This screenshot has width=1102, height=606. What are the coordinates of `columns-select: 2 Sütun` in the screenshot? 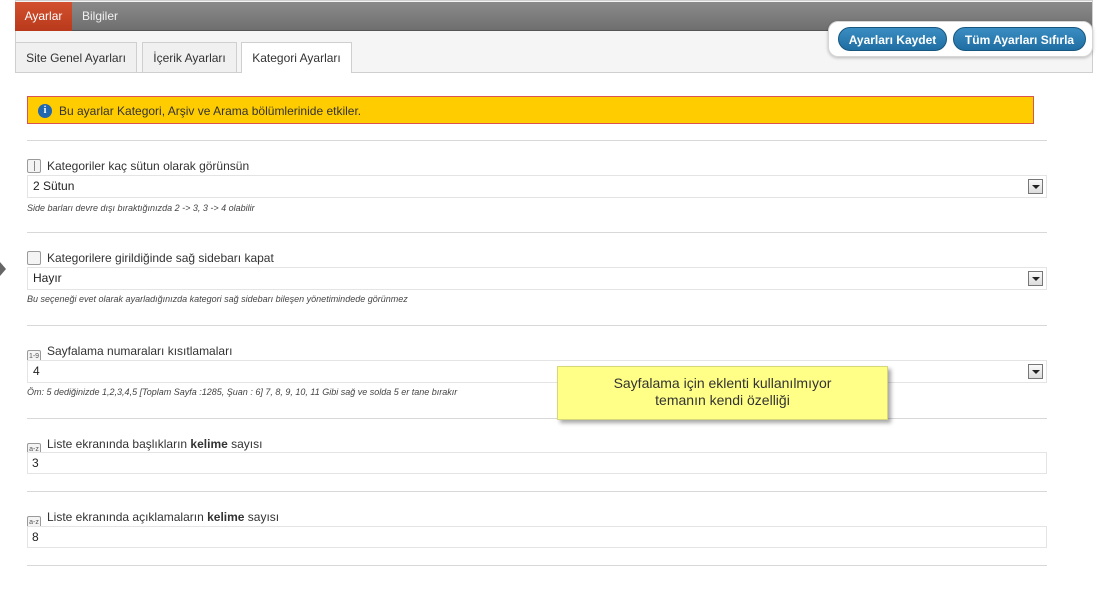 It's located at (537, 186).